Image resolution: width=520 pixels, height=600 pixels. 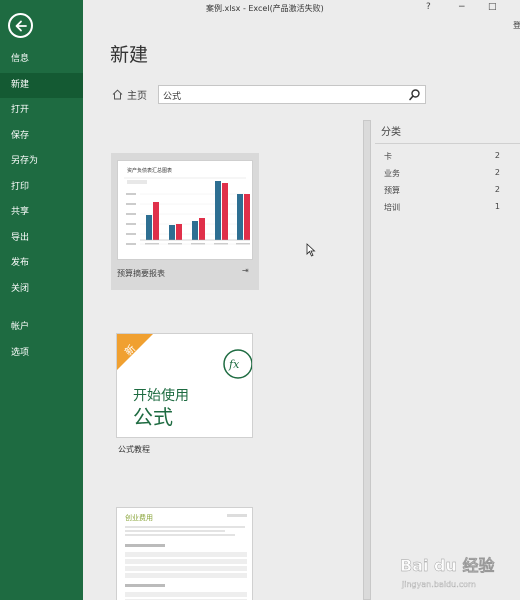 What do you see at coordinates (41, 239) in the screenshot?
I see `nav-export: 导出` at bounding box center [41, 239].